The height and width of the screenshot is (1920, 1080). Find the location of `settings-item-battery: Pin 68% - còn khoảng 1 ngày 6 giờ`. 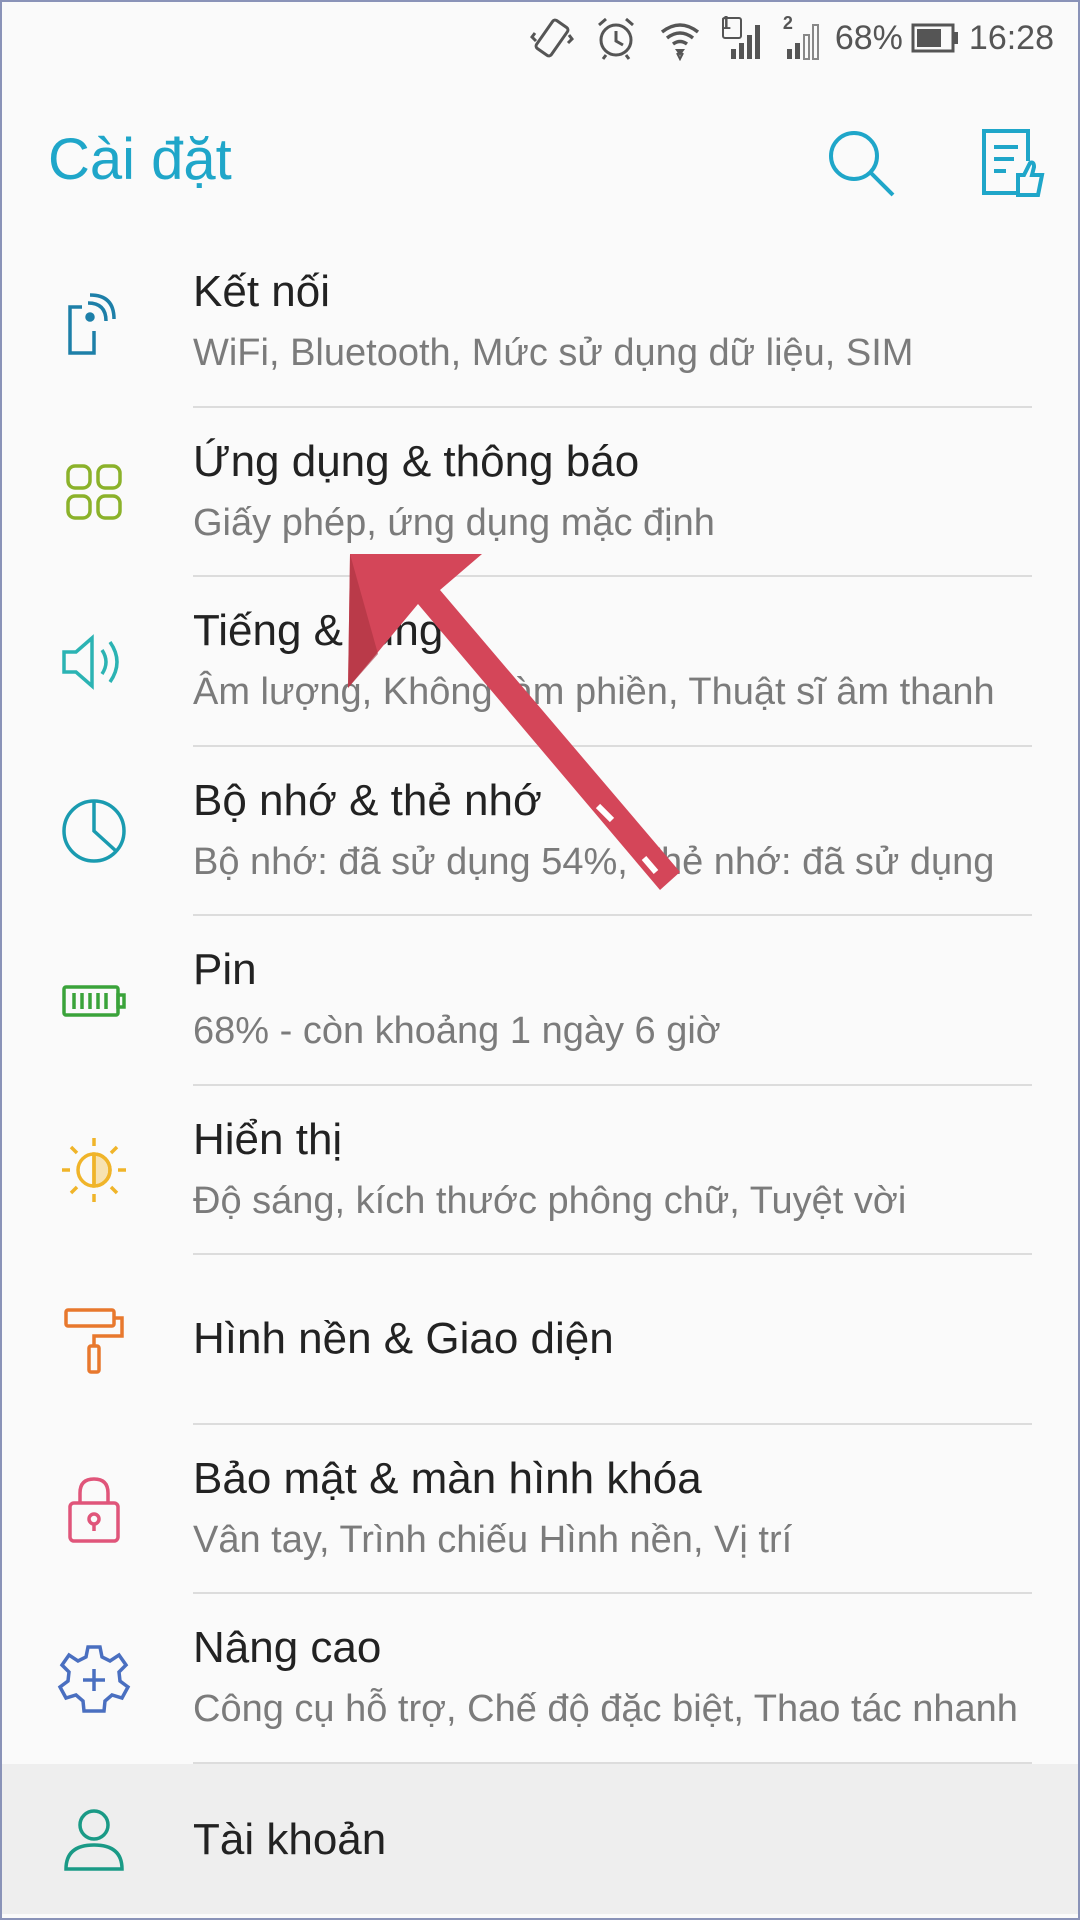

settings-item-battery: Pin 68% - còn khoảng 1 ngày 6 giờ is located at coordinates (540, 1001).